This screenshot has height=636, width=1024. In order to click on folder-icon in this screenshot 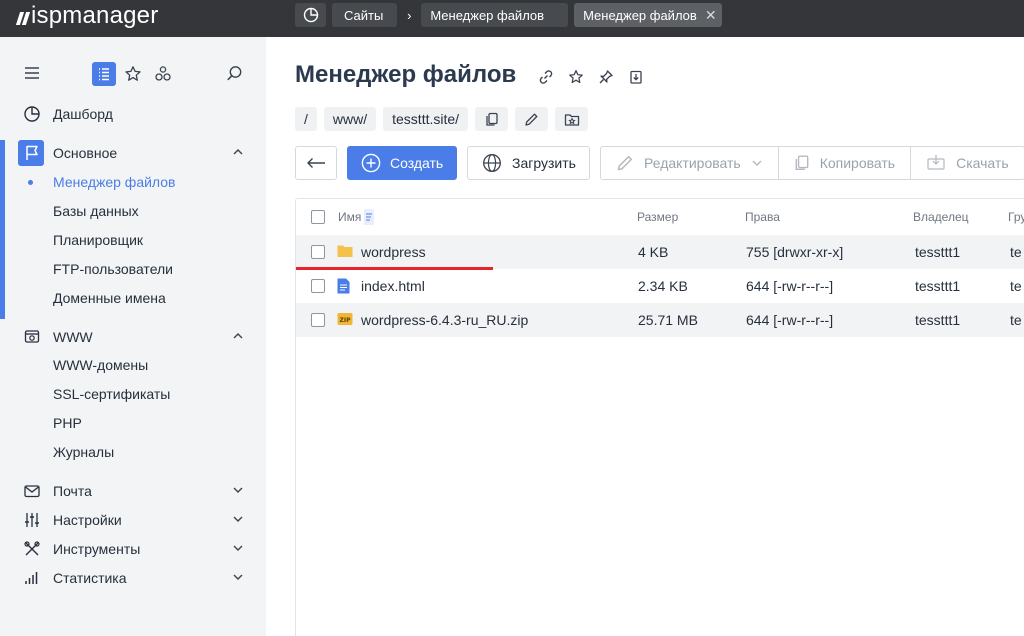, I will do `click(345, 251)`.